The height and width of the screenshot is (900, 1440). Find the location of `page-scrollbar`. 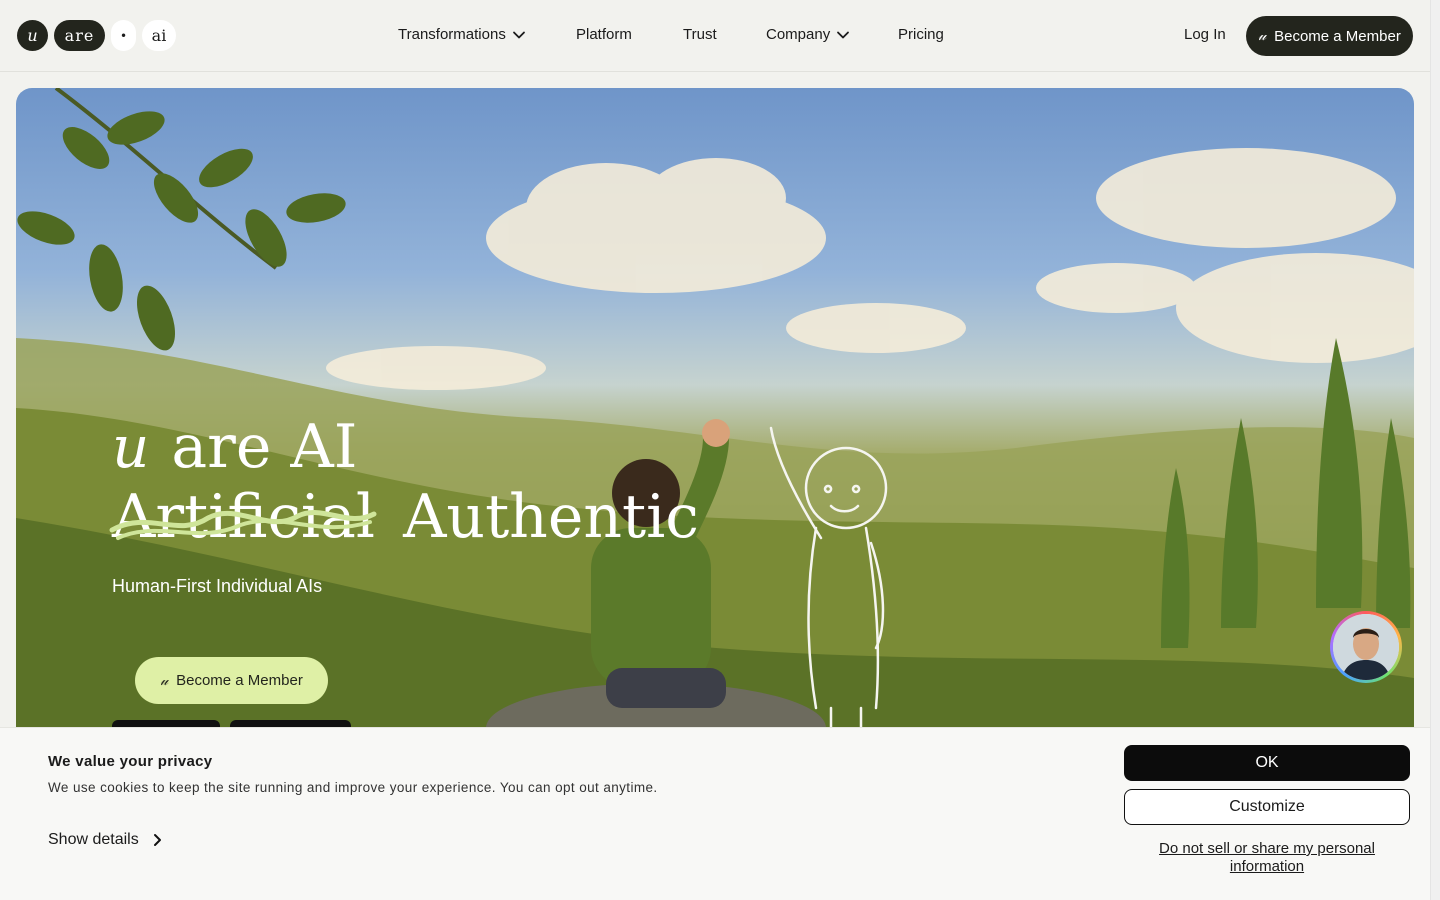

page-scrollbar is located at coordinates (1435, 450).